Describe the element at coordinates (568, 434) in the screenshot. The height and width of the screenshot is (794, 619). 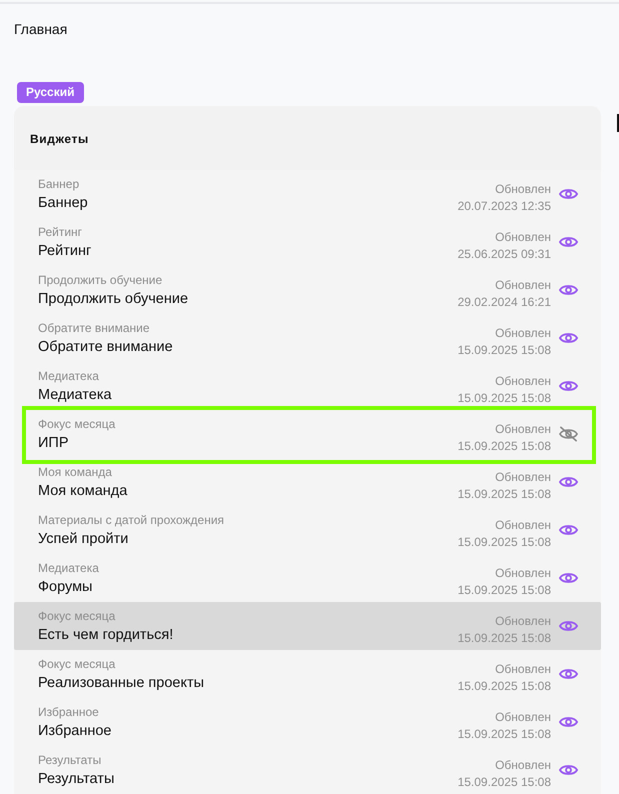
I see `eye-slash-icon` at that location.